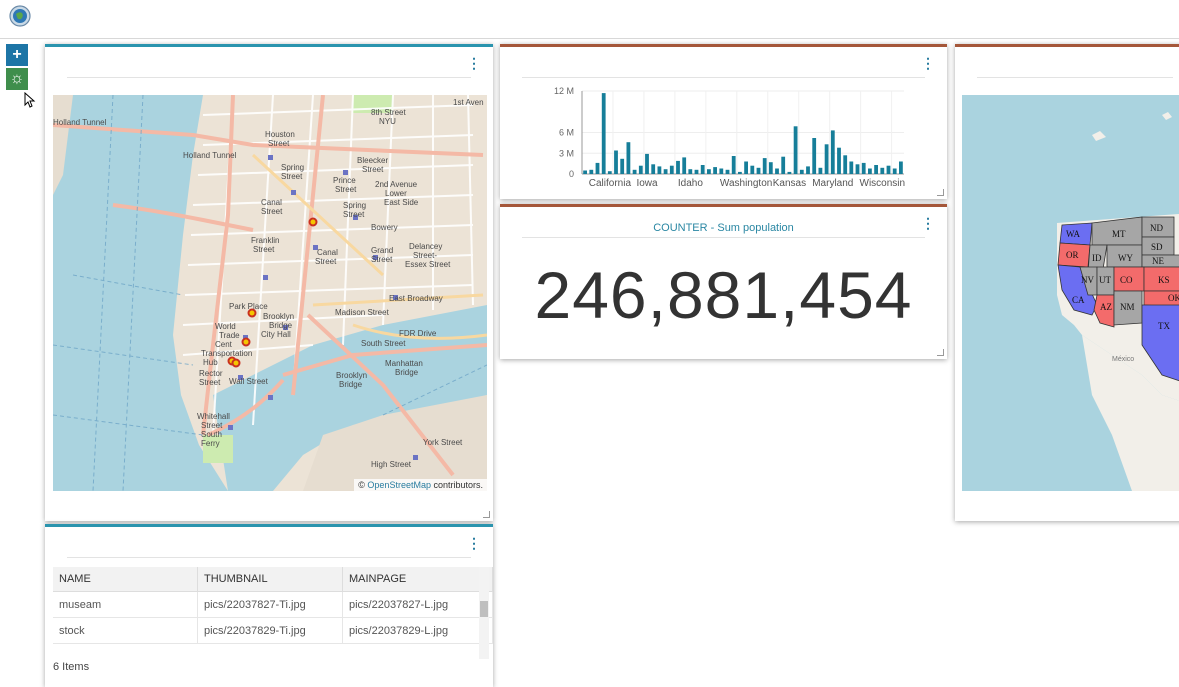  What do you see at coordinates (417, 579) in the screenshot?
I see `column-header-mainpage: MAINPAGE` at bounding box center [417, 579].